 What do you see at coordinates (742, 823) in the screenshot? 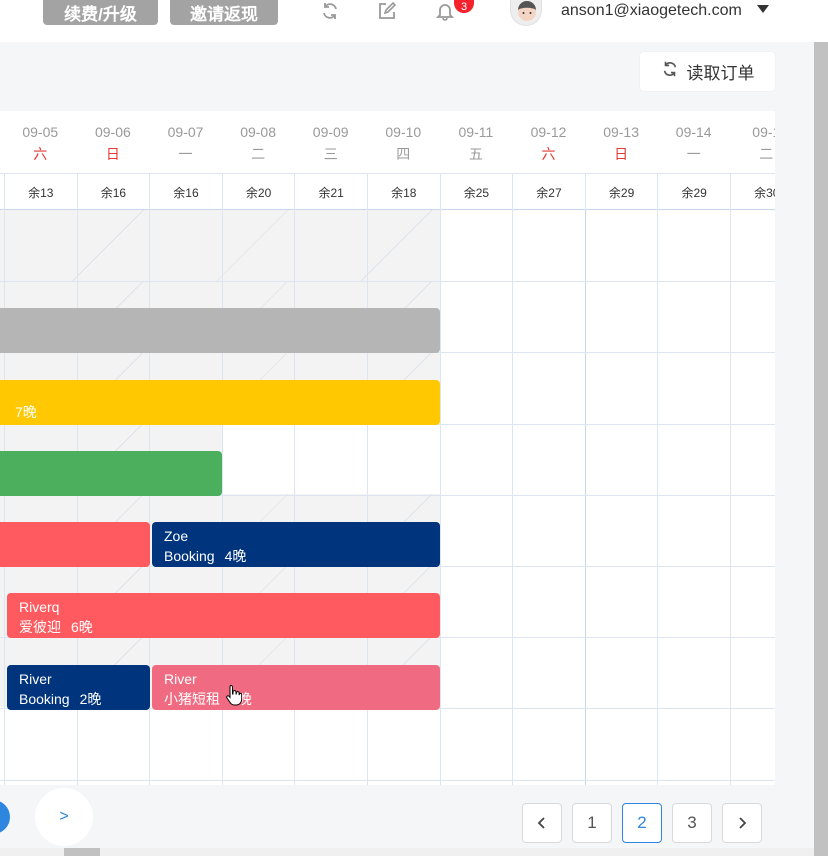
I see `pagination-next-button` at bounding box center [742, 823].